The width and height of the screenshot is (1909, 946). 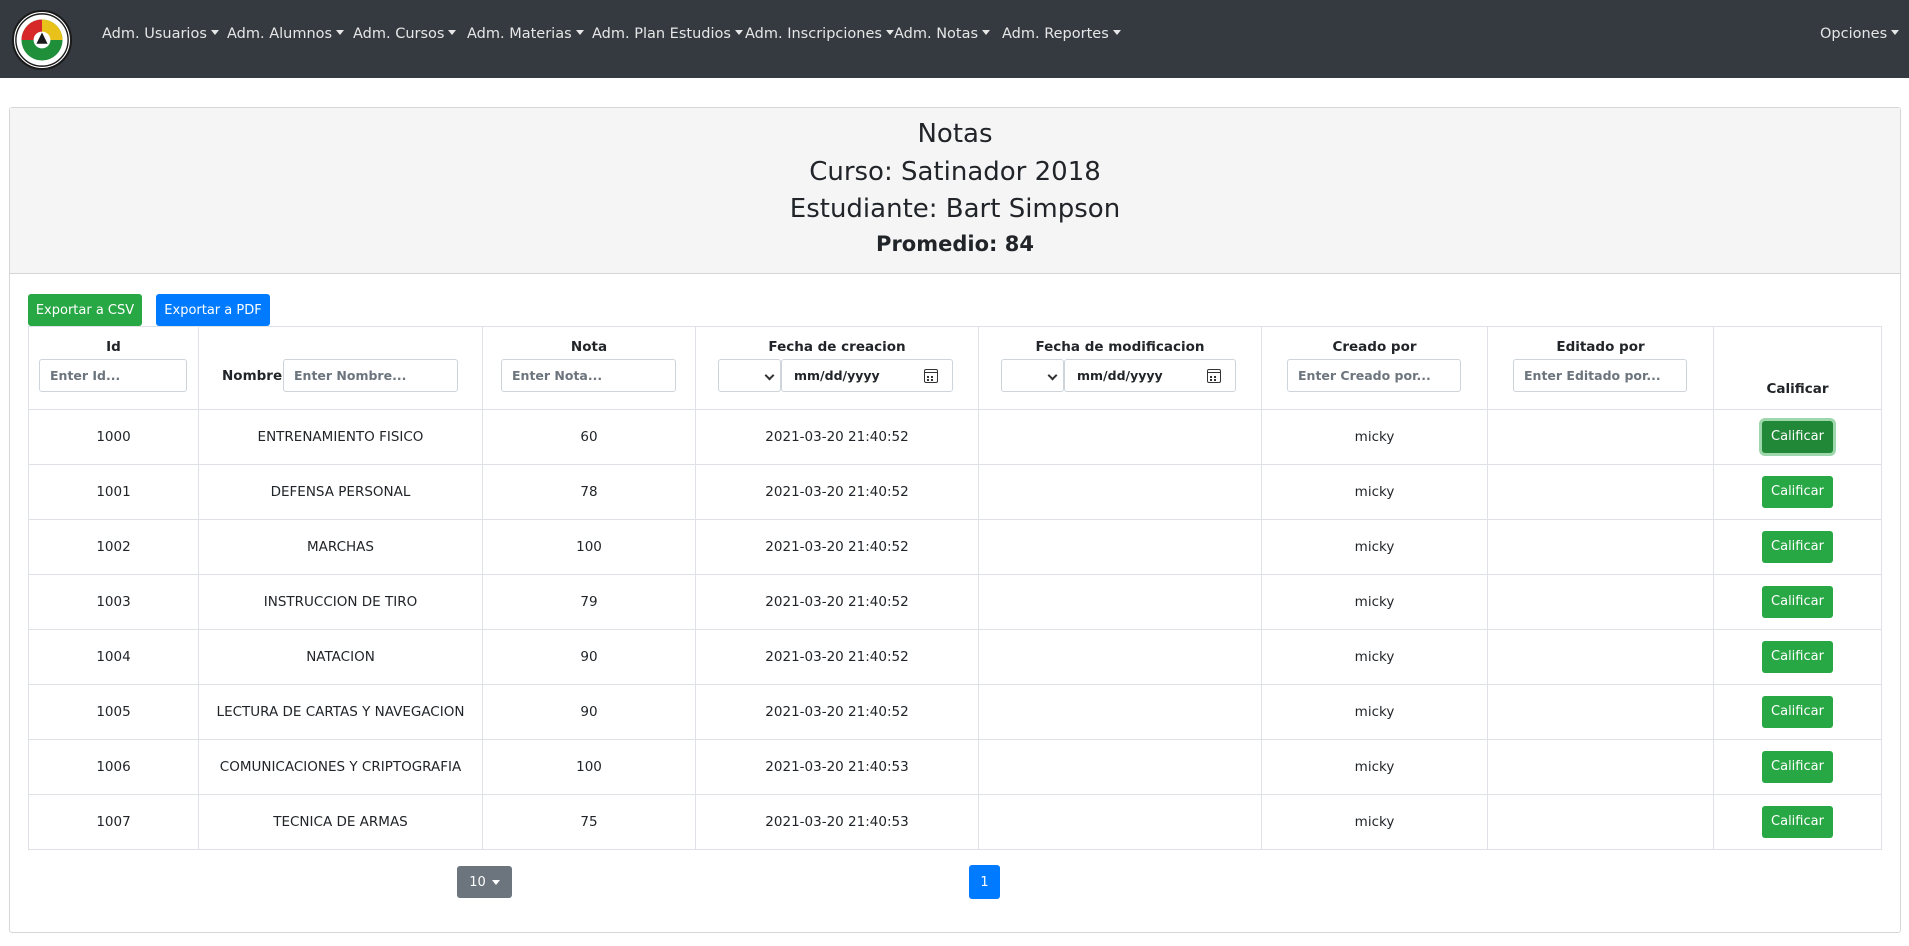 What do you see at coordinates (589, 492) in the screenshot?
I see `cell-nota: 78` at bounding box center [589, 492].